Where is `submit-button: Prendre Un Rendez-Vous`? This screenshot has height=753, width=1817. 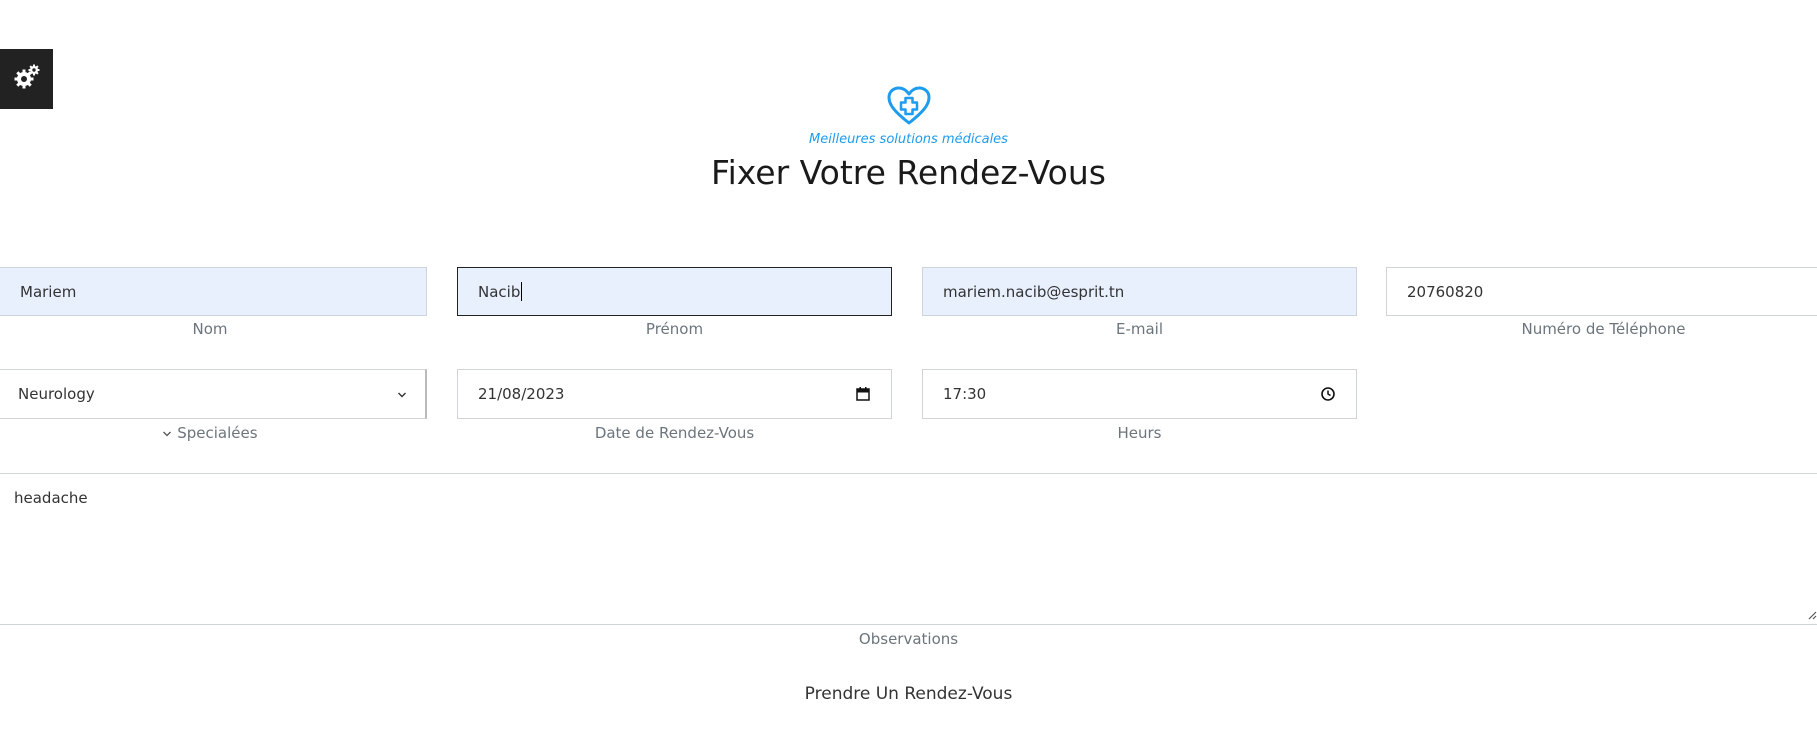 submit-button: Prendre Un Rendez-Vous is located at coordinates (908, 694).